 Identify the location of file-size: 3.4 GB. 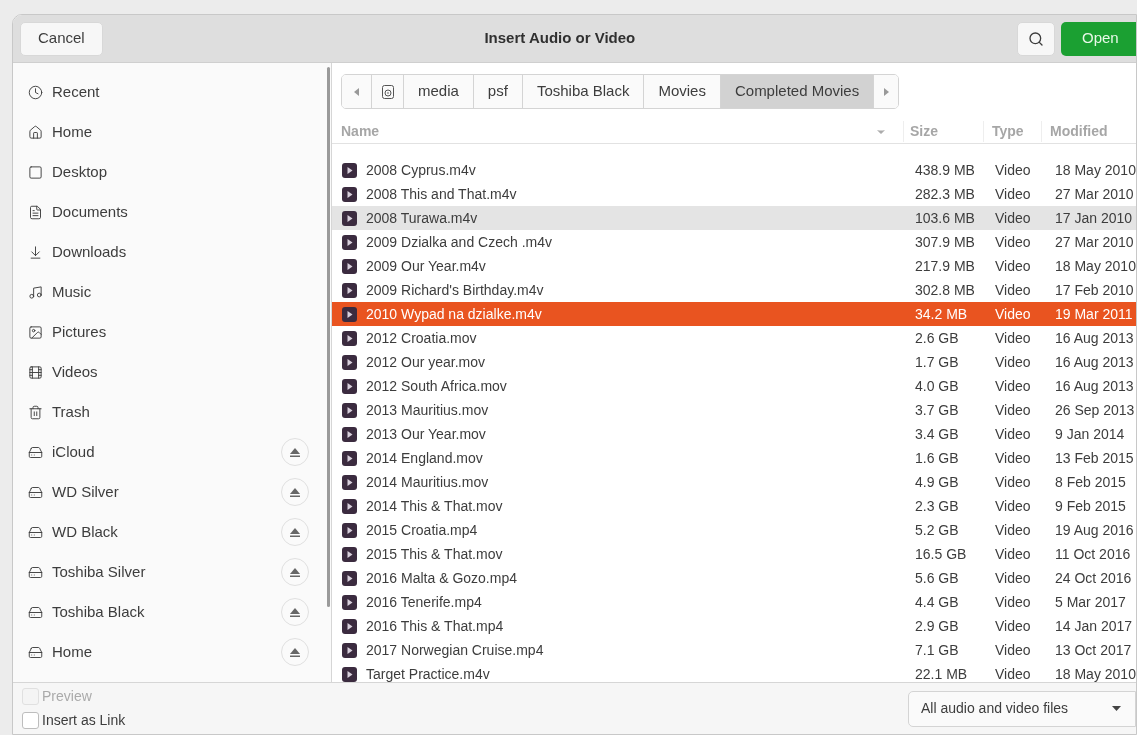
(937, 434).